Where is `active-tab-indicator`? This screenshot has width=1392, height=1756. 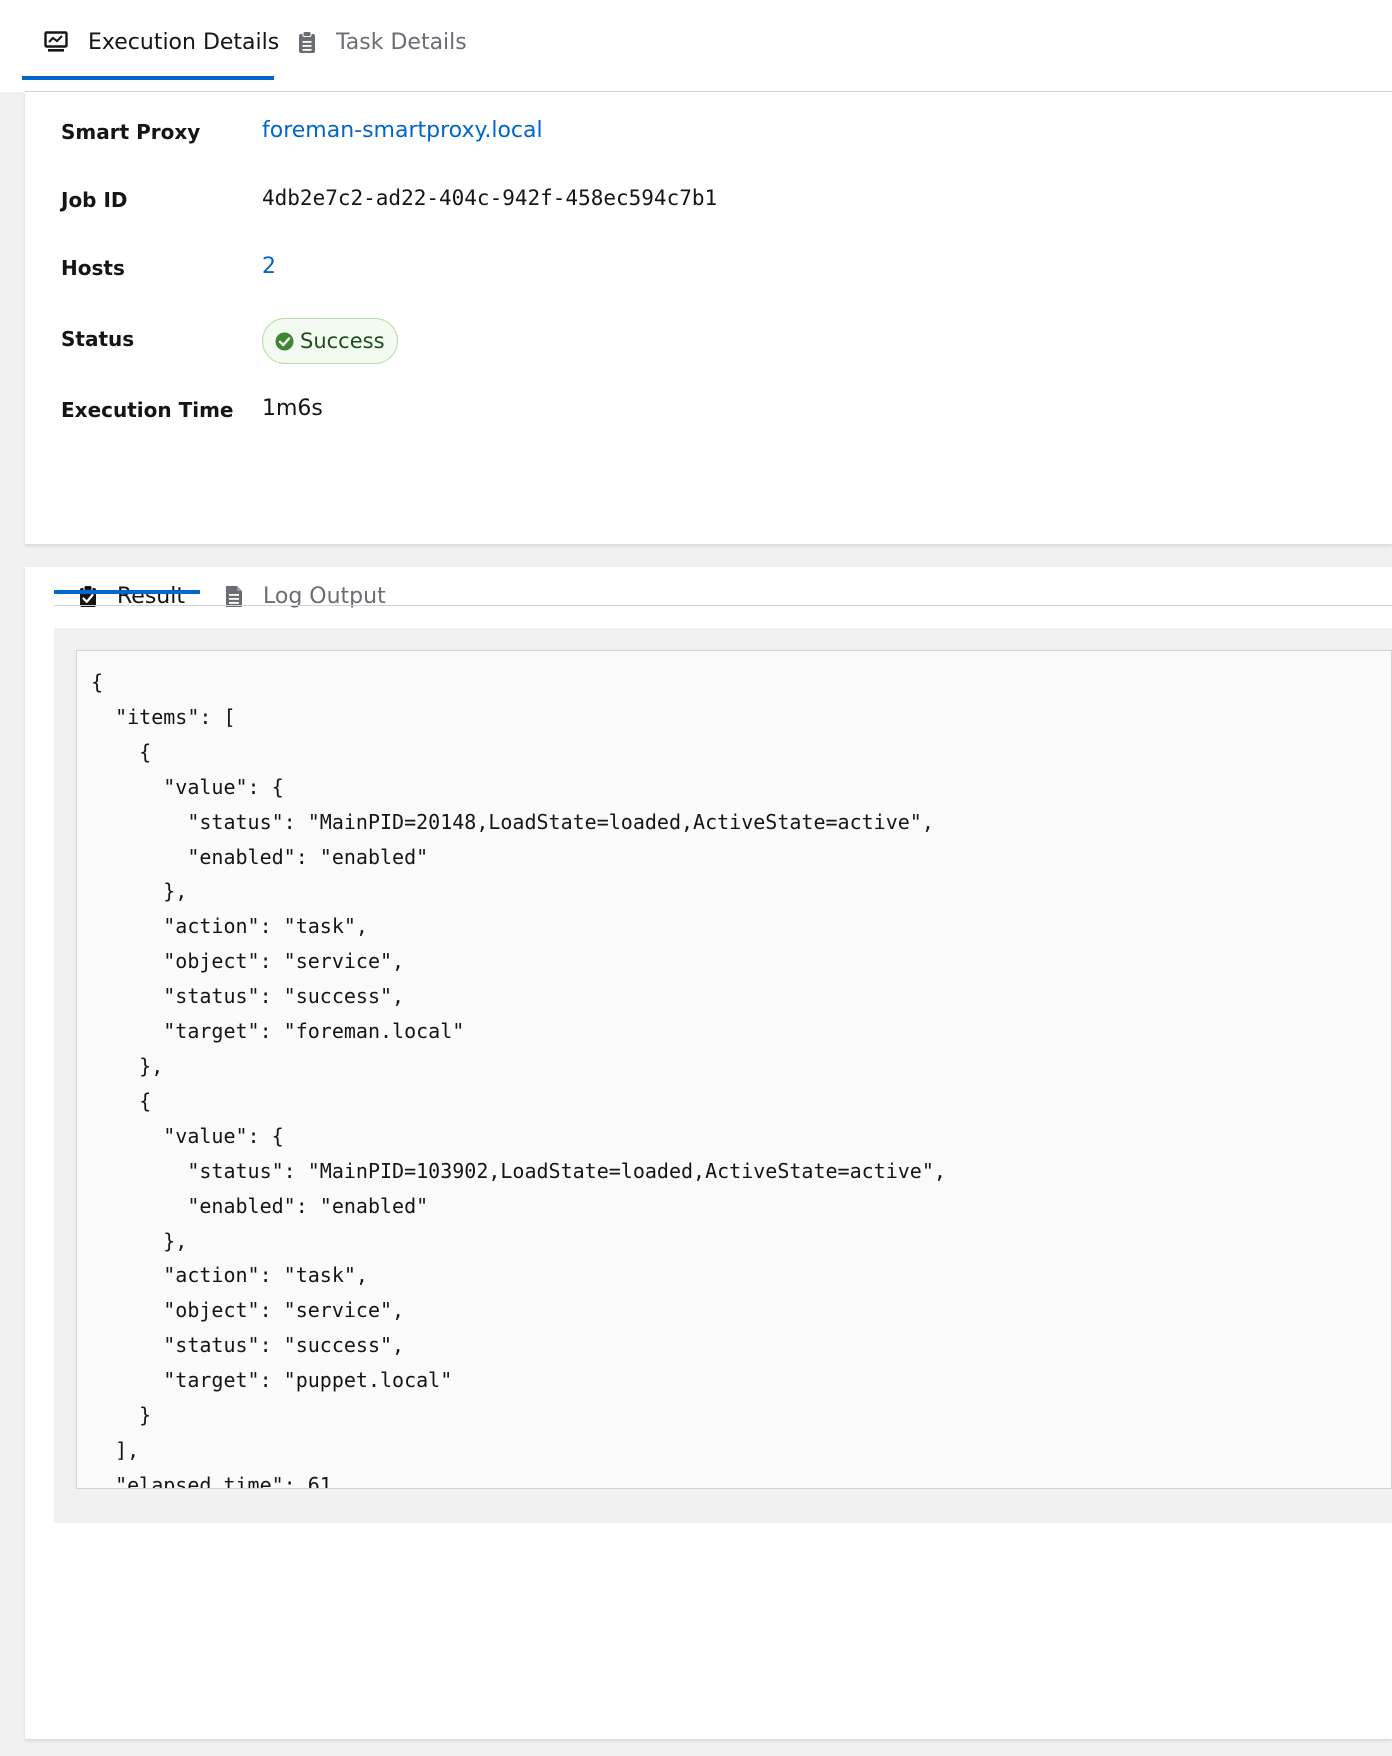
active-tab-indicator is located at coordinates (148, 78).